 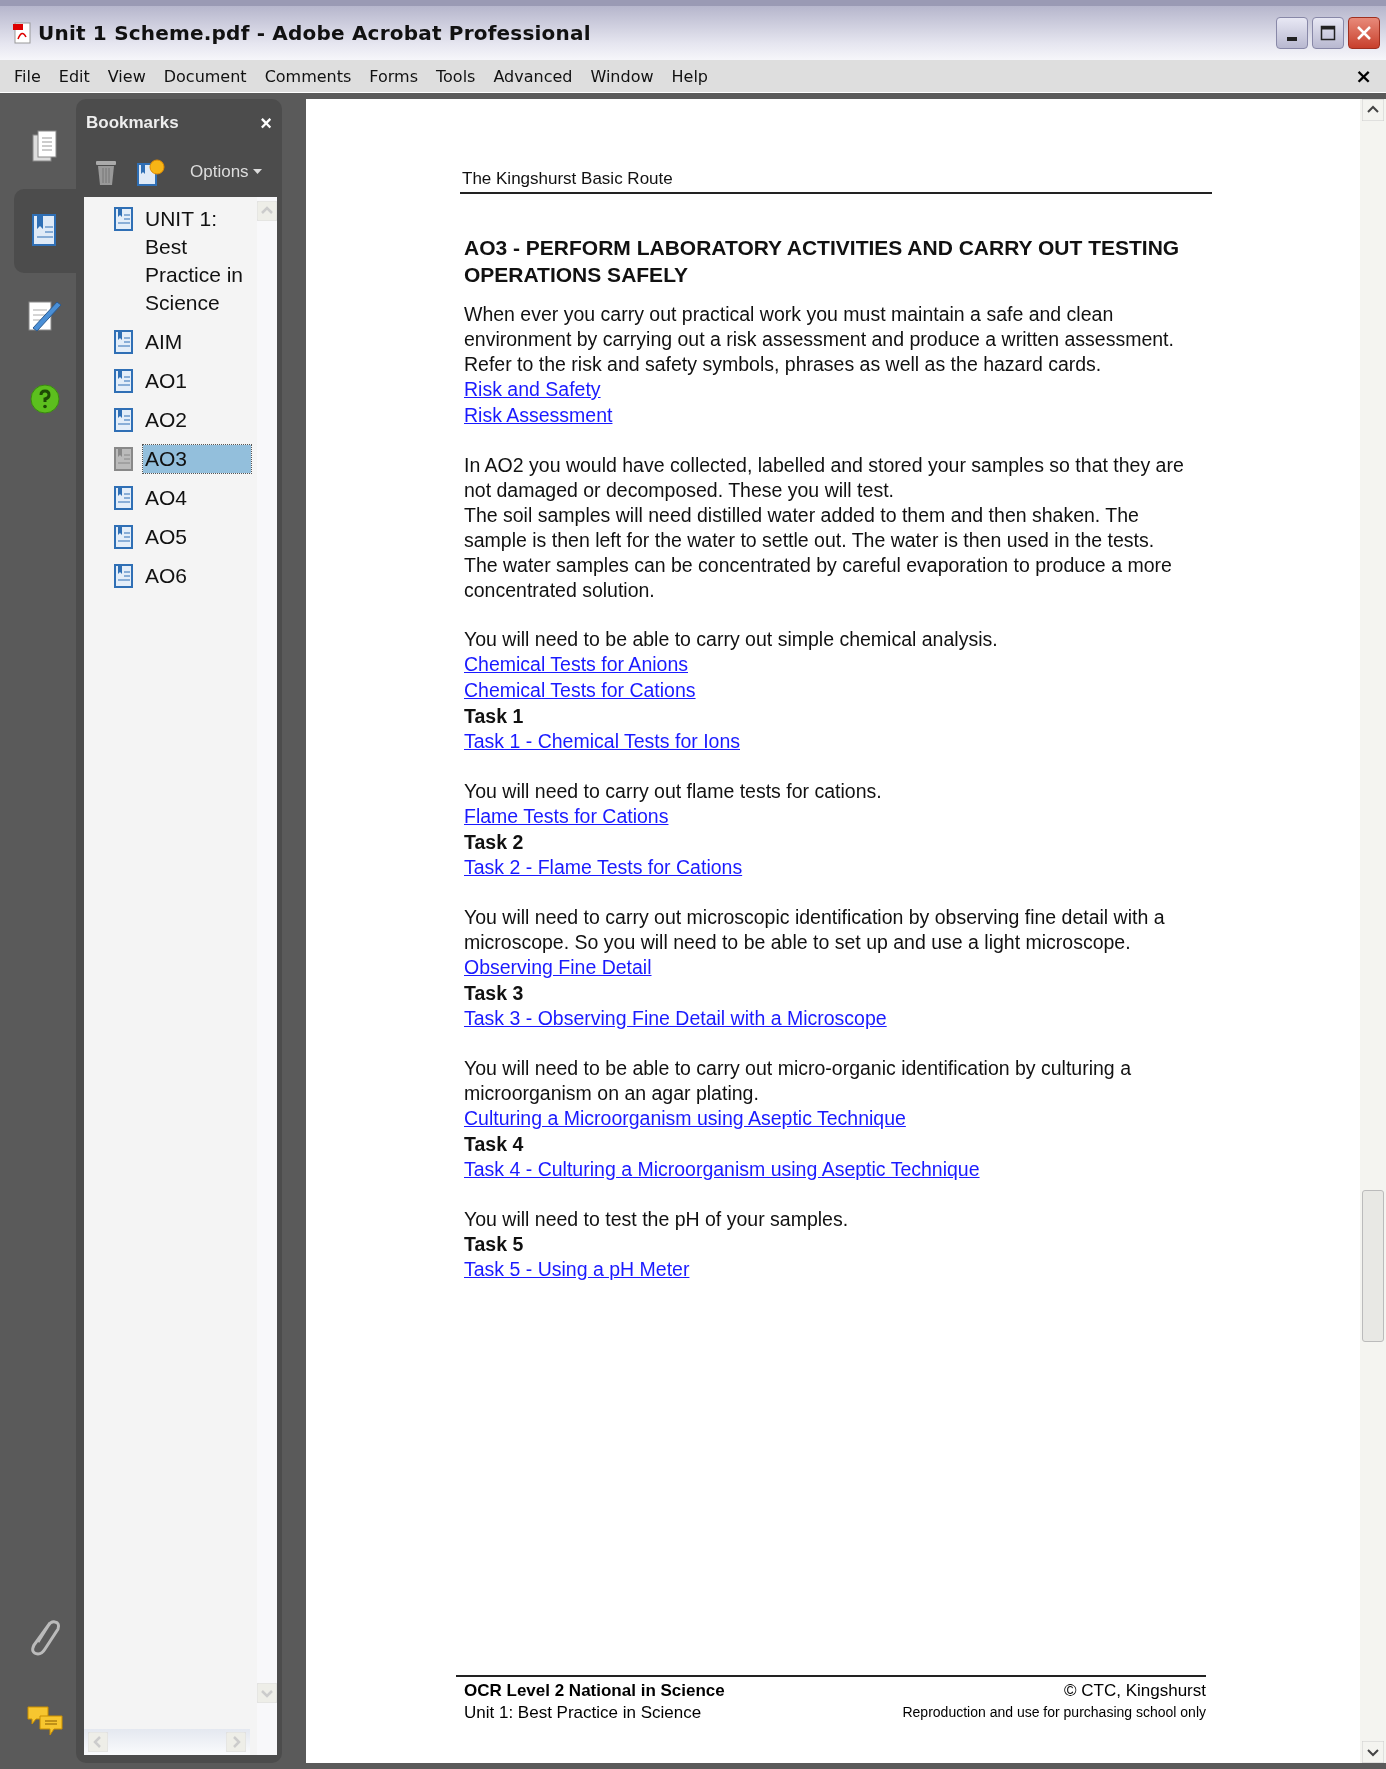 I want to click on scrollbar-thumb, so click(x=1373, y=1266).